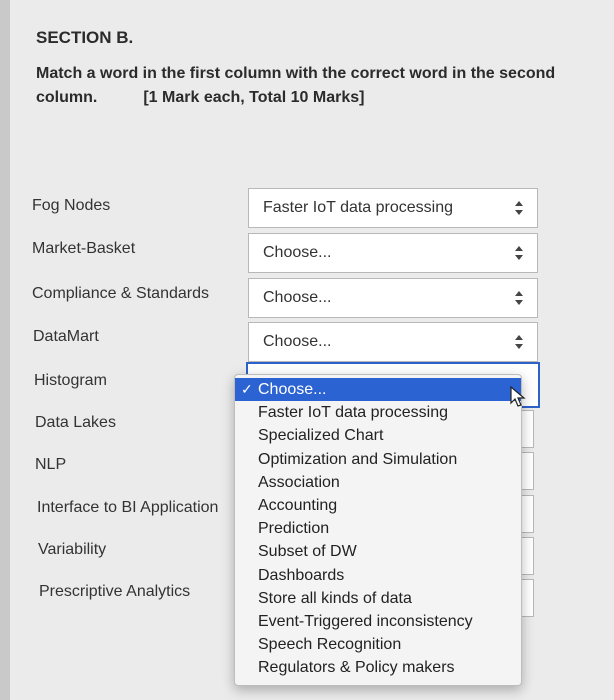  What do you see at coordinates (75, 422) in the screenshot?
I see `match-label-data-lakes: Data Lakes` at bounding box center [75, 422].